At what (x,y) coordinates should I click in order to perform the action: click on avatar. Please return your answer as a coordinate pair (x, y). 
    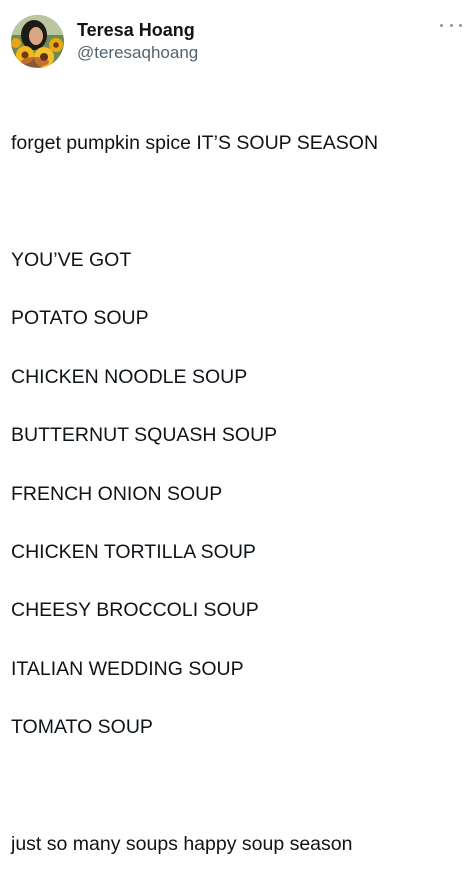
    Looking at the image, I should click on (37, 41).